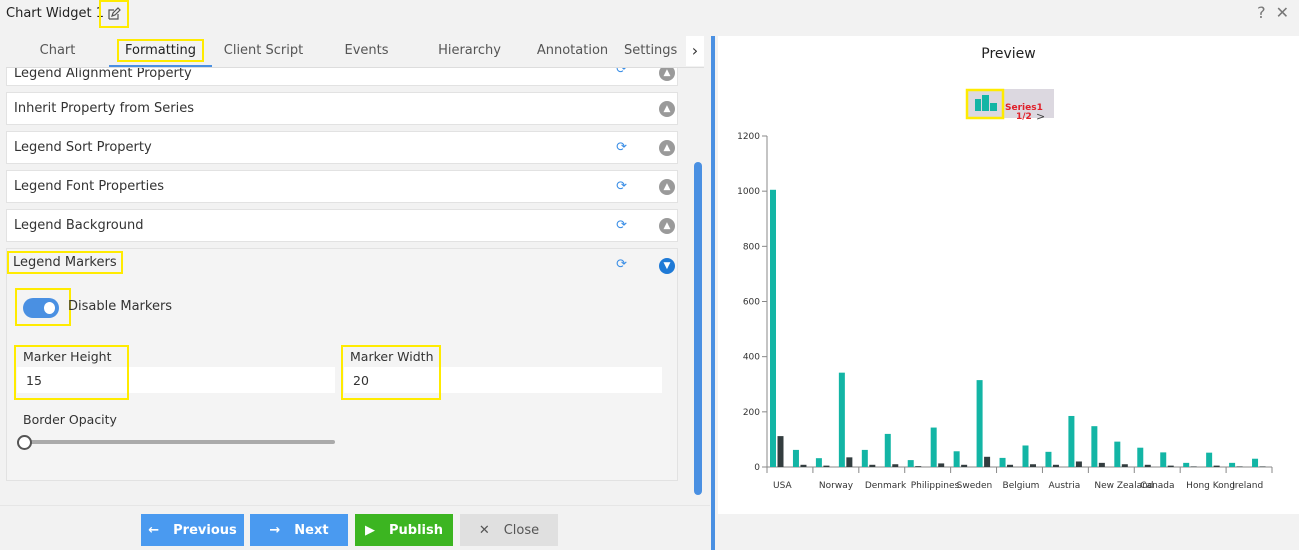 The image size is (1299, 550). Describe the element at coordinates (751, 247) in the screenshot. I see `y-tick-label: 800` at that location.